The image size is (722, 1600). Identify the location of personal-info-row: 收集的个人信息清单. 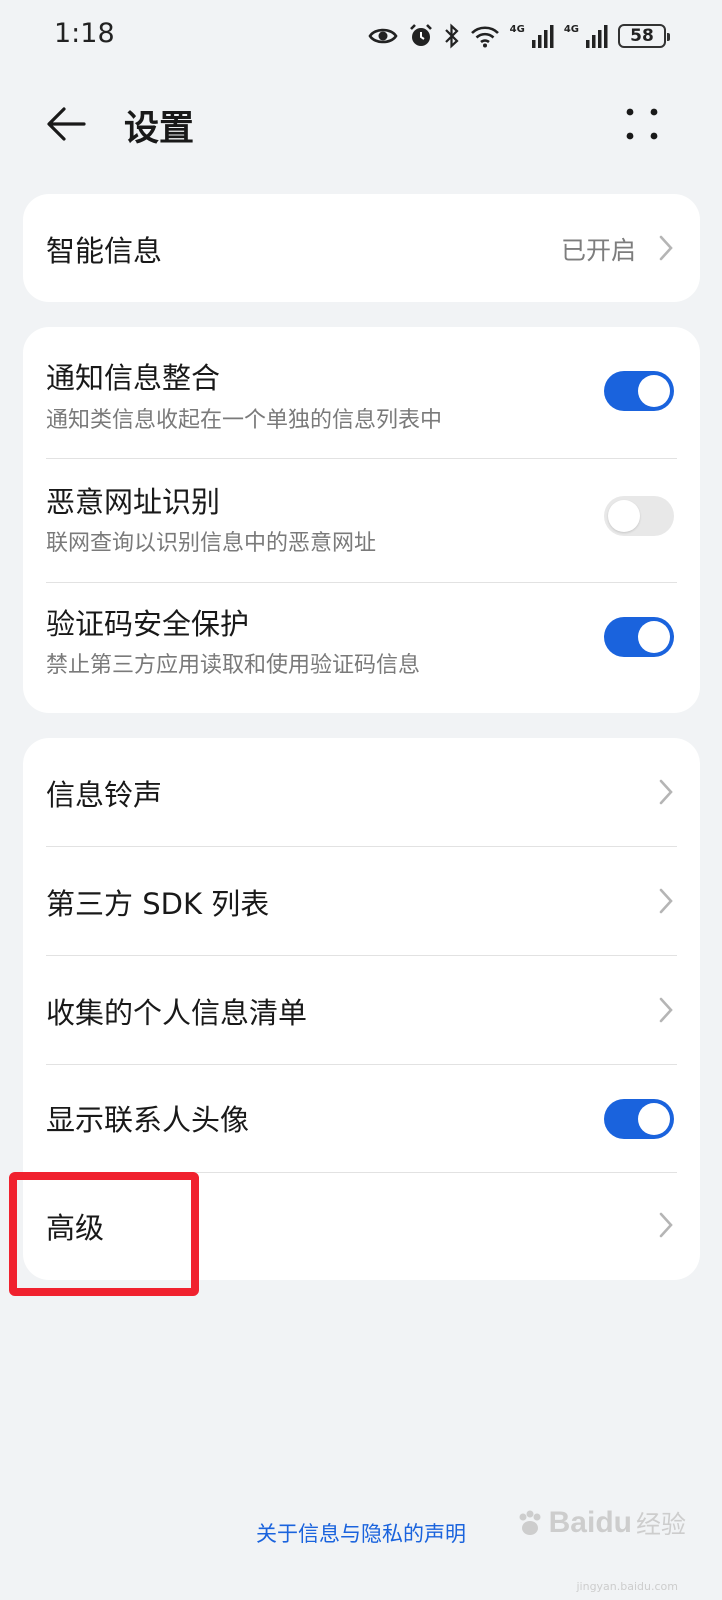
(361, 1010).